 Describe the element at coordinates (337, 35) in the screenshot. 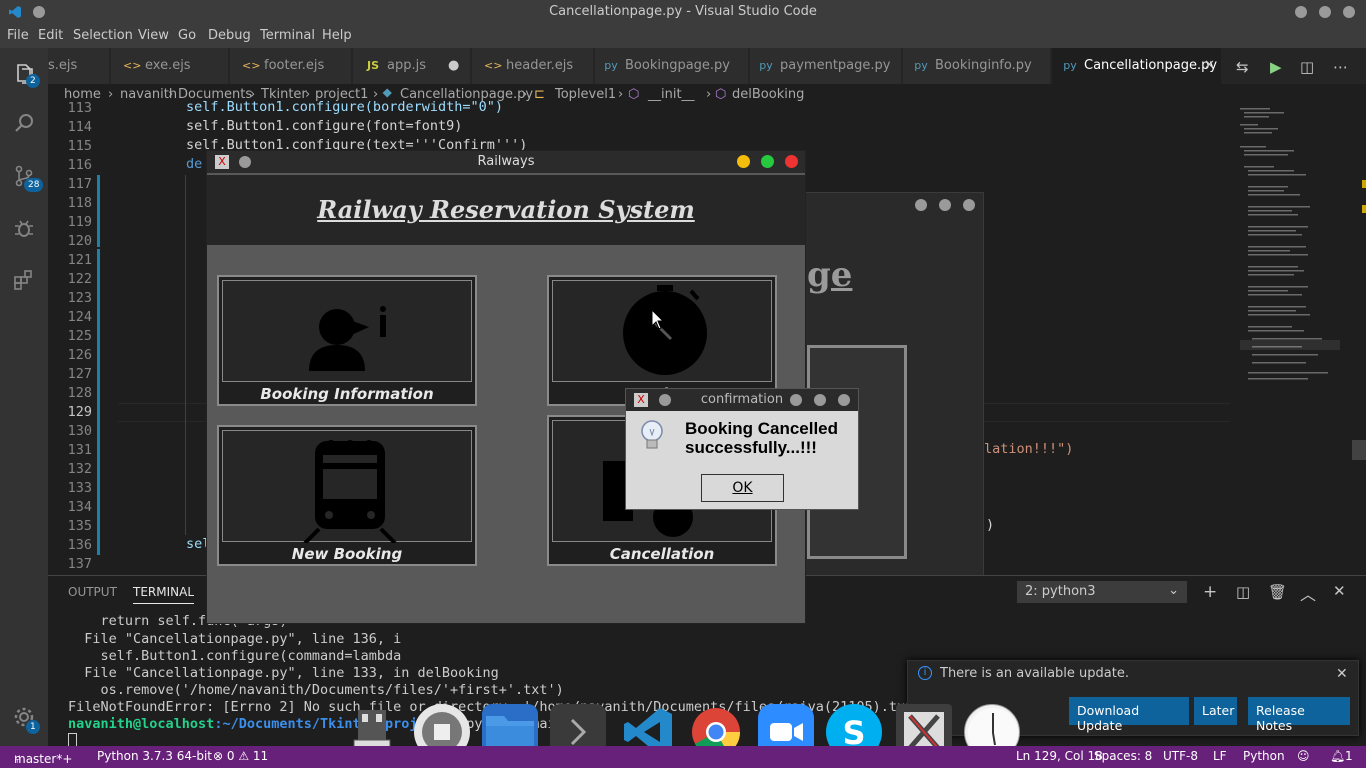

I see `menu-help: Help` at that location.